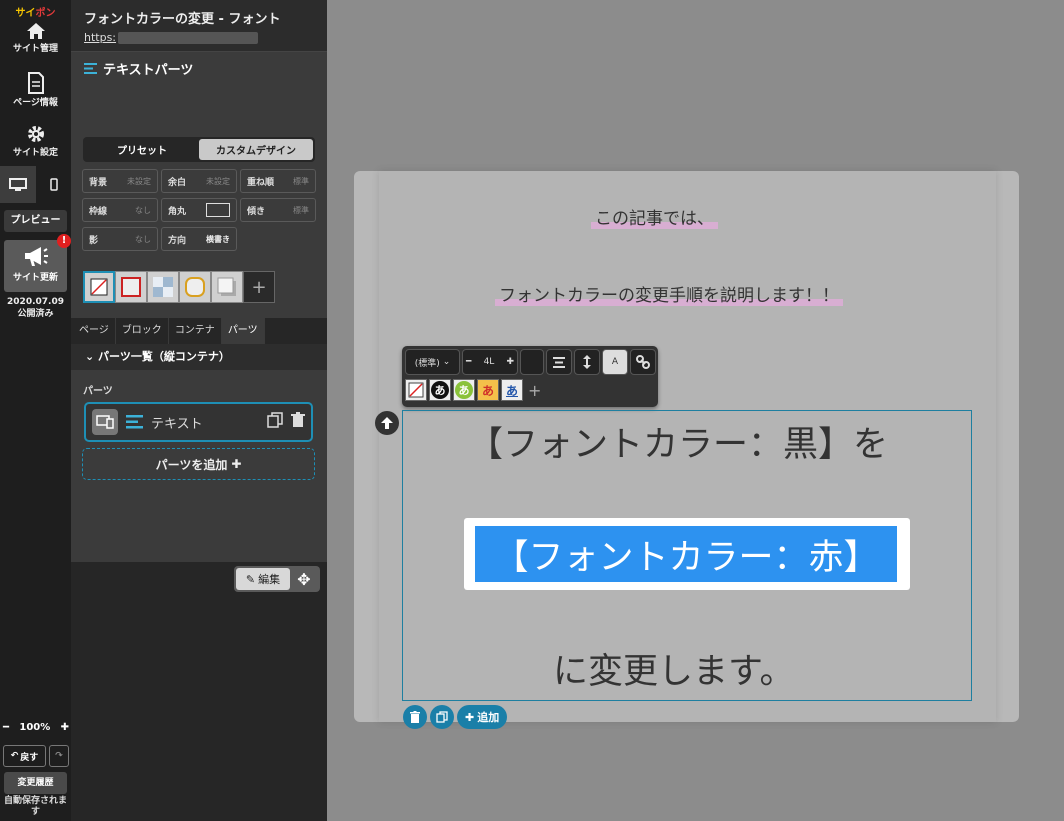 The height and width of the screenshot is (821, 1064). What do you see at coordinates (678, 441) in the screenshot?
I see `text-font-black: 【フォントカラー：黒】を` at bounding box center [678, 441].